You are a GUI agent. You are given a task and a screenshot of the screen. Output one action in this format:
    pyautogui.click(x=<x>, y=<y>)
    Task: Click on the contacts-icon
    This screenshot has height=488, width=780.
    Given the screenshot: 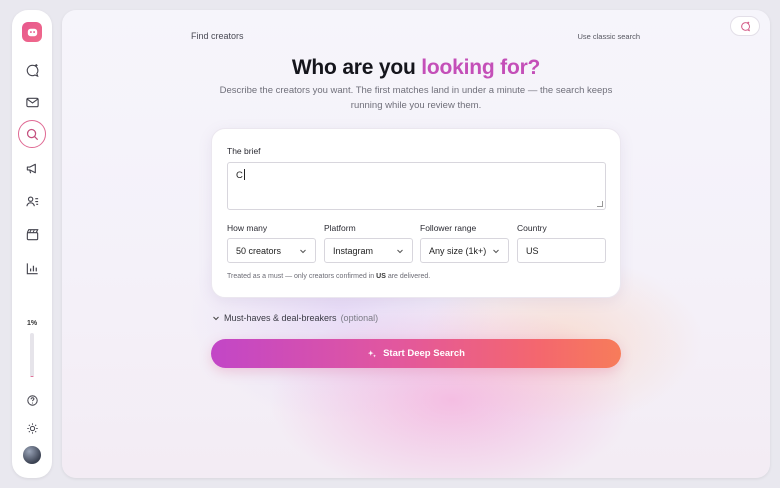 What is the action you would take?
    pyautogui.click(x=31, y=200)
    